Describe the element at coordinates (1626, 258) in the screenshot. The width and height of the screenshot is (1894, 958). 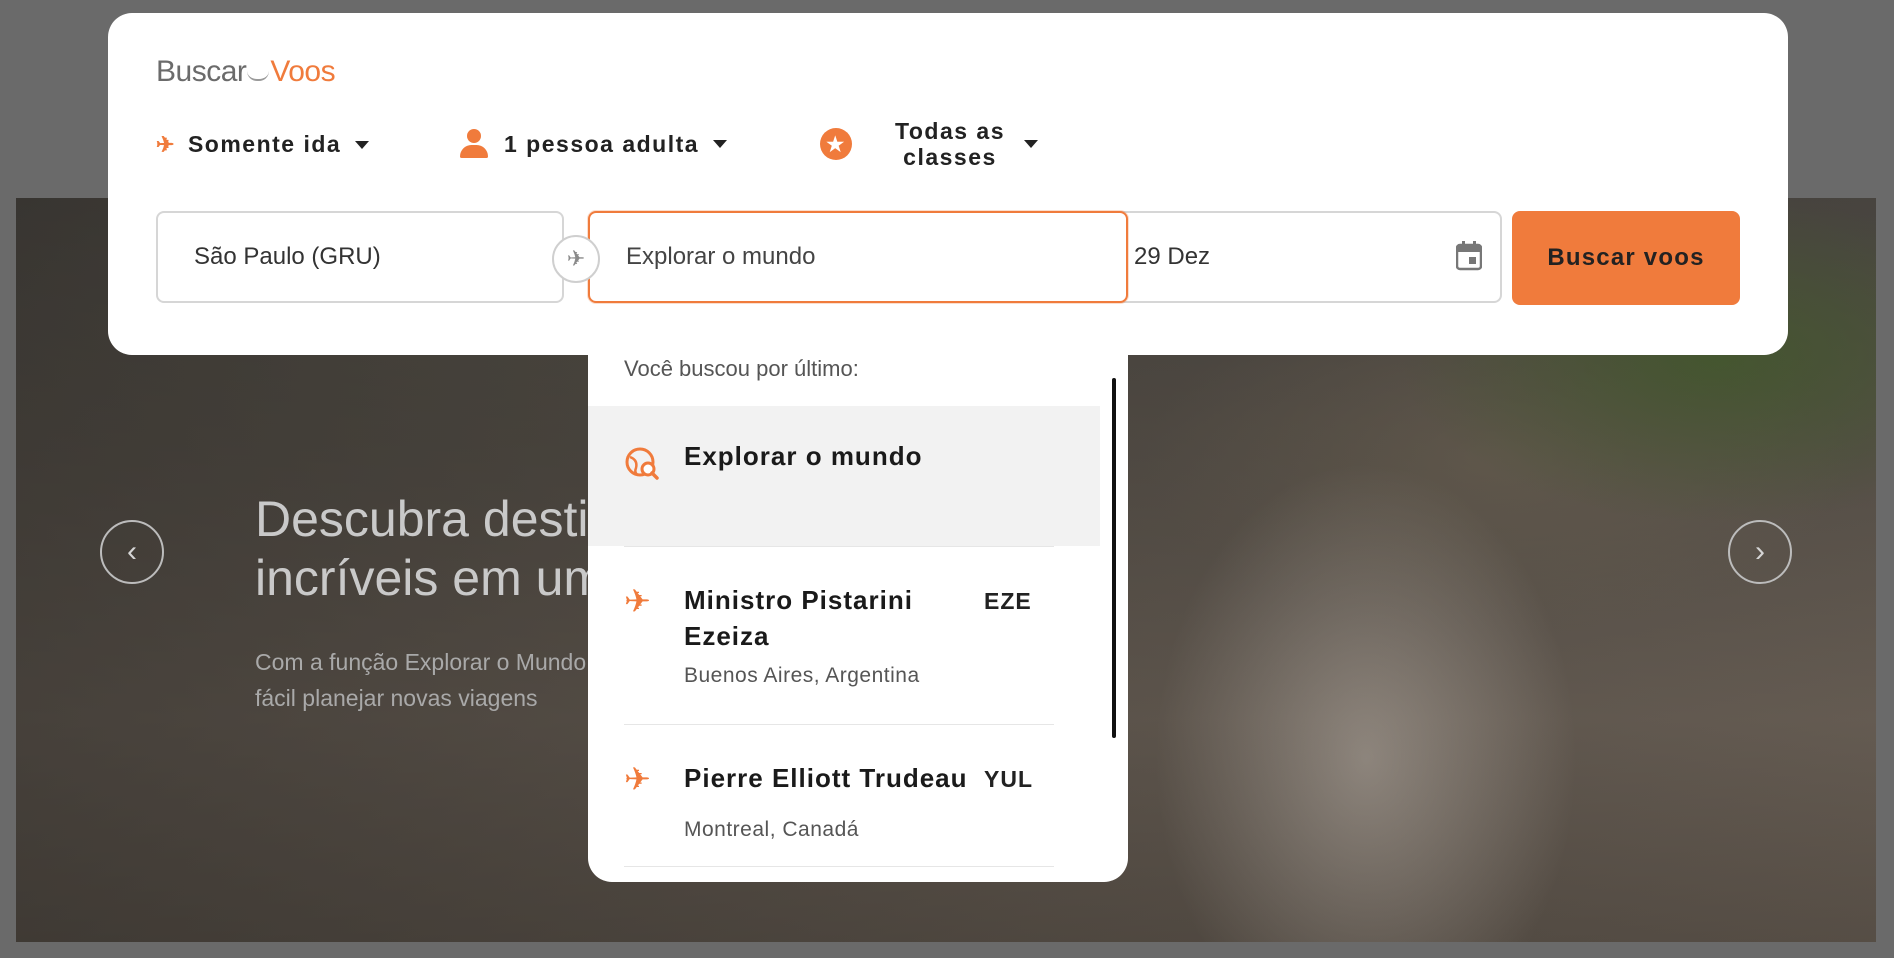
I see `search-flights-button: Buscar voos` at that location.